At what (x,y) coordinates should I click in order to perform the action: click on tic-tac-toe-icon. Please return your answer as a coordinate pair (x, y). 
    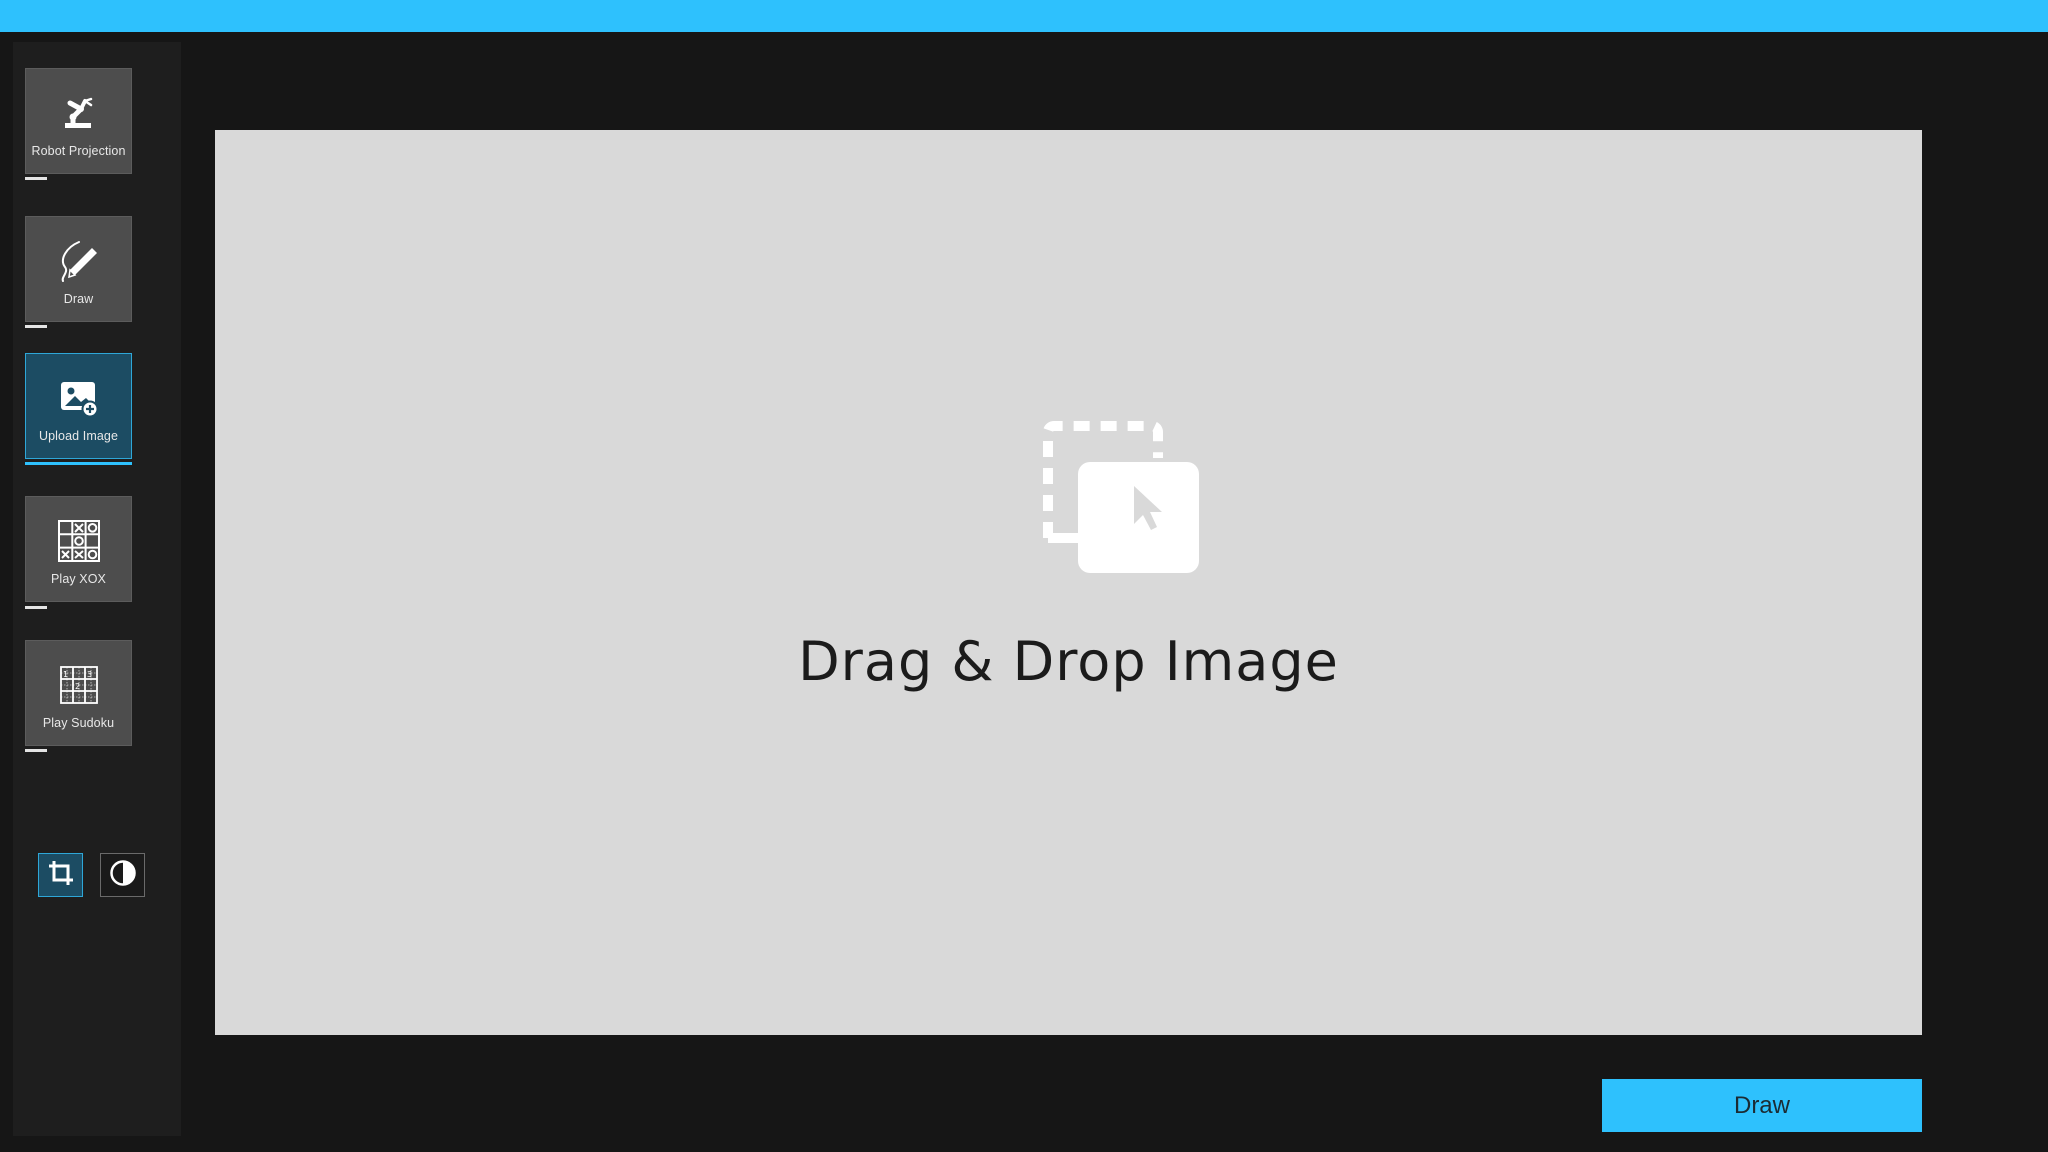
    Looking at the image, I should click on (79, 541).